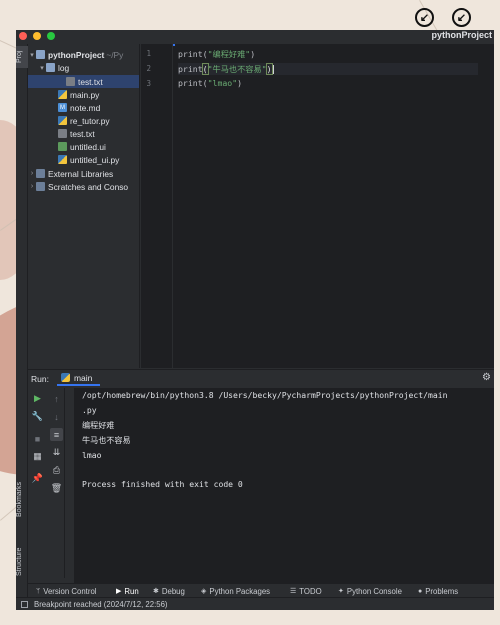 The image size is (500, 625). Describe the element at coordinates (37, 478) in the screenshot. I see `pin-icon: 📌` at that location.